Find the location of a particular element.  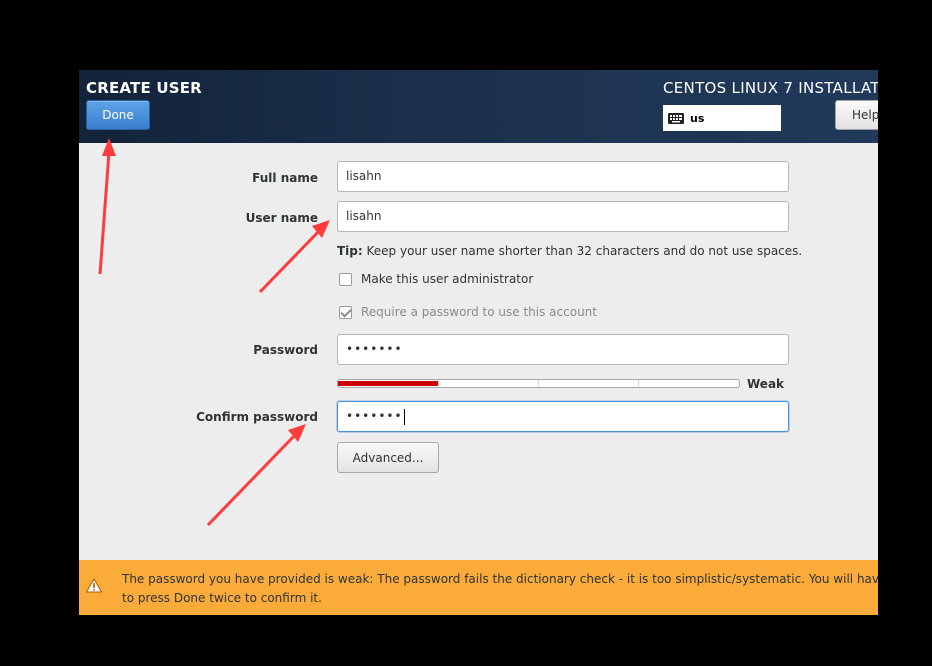

product-title: CENTOS LINUX 7 INSTALLATI is located at coordinates (770, 88).